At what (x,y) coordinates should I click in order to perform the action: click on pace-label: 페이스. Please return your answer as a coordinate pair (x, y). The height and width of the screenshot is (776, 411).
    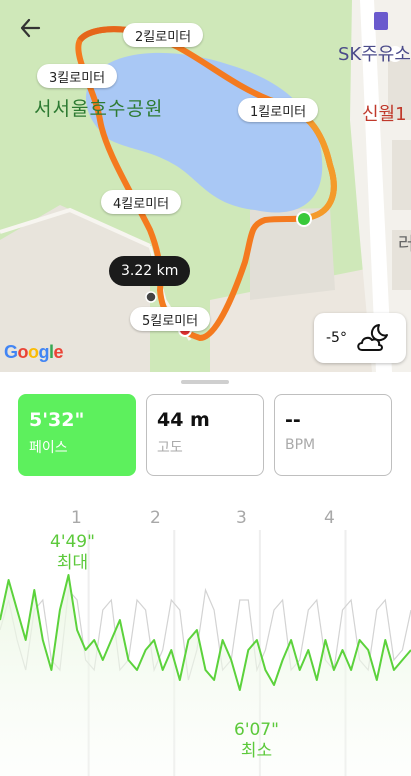
    Looking at the image, I should click on (48, 448).